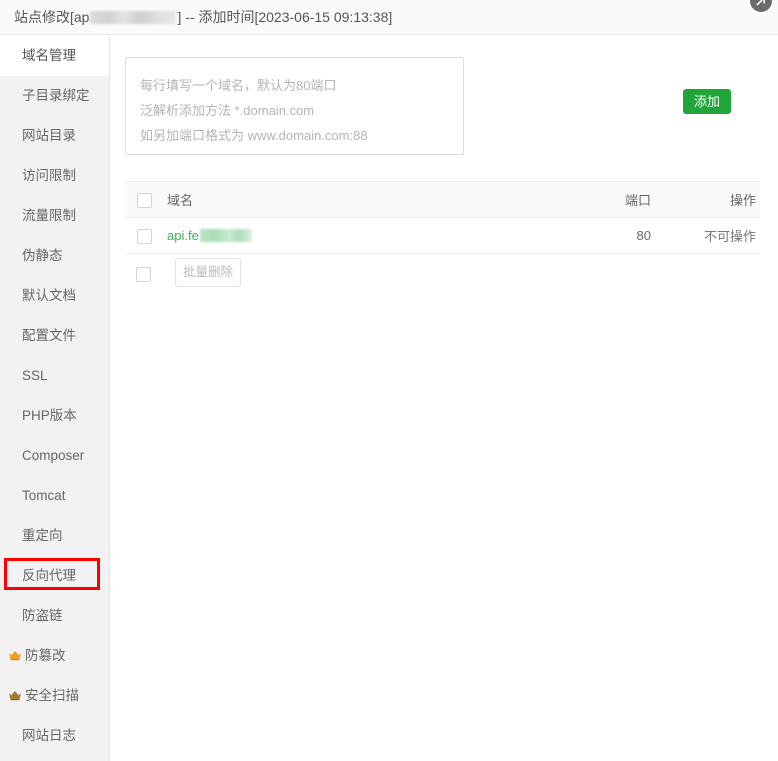  What do you see at coordinates (133, 17) in the screenshot?
I see `redacted-site-name` at bounding box center [133, 17].